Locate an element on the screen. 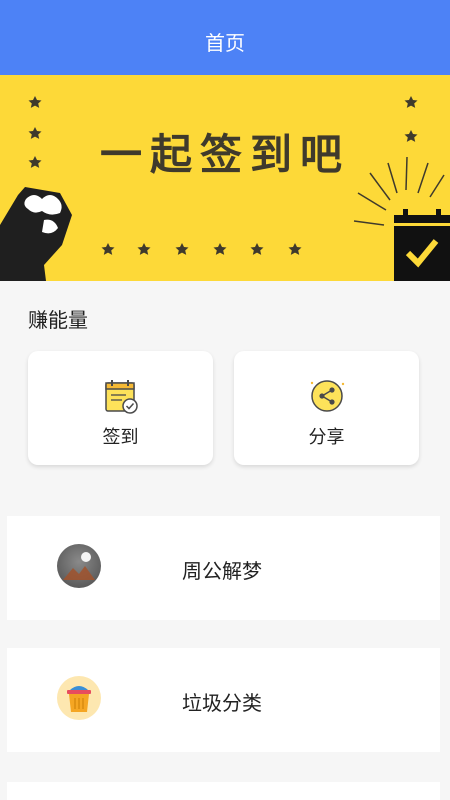  list-item-garbage-sorting: 垃圾分类 is located at coordinates (223, 700).